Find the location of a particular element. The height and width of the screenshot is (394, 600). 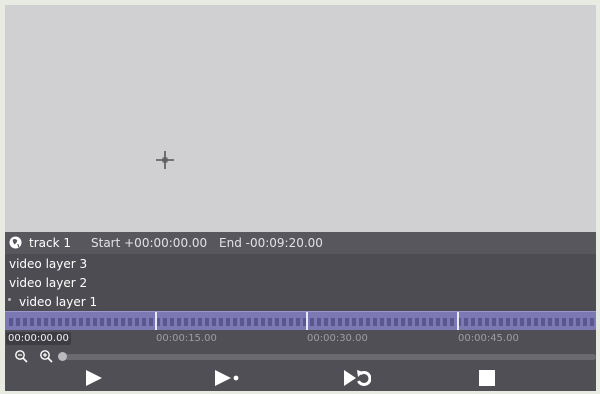

ruler-ticks is located at coordinates (301, 321).